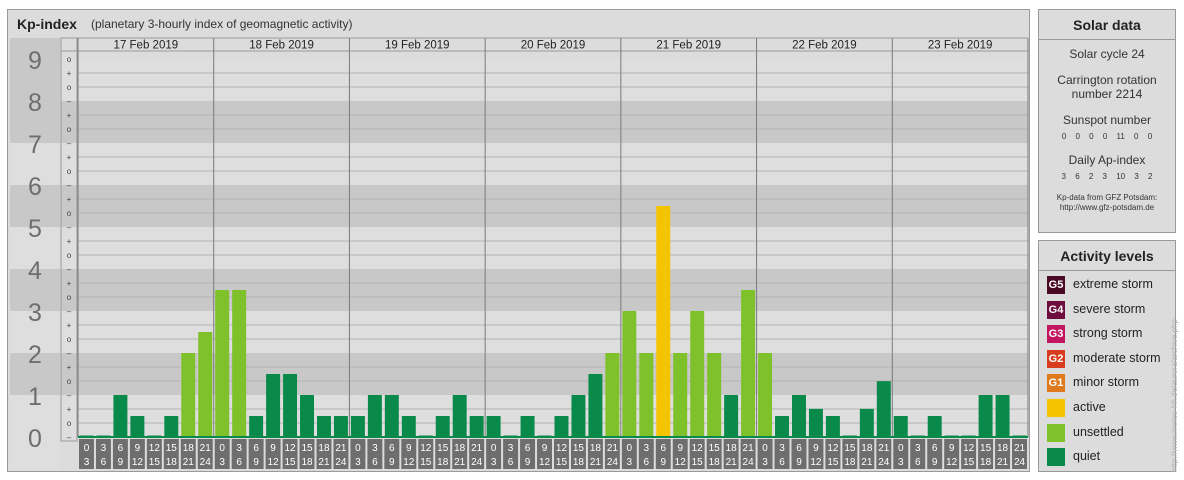 This screenshot has width=1184, height=480. I want to click on day-label: 21 Feb 2019, so click(688, 46).